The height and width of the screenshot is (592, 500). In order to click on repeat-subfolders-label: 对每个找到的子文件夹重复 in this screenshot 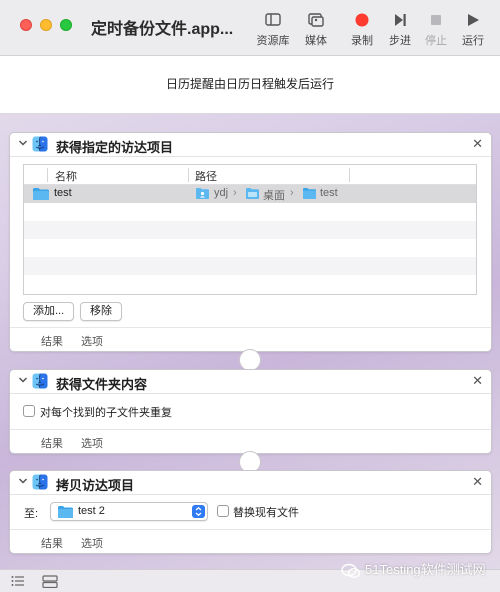, I will do `click(106, 413)`.